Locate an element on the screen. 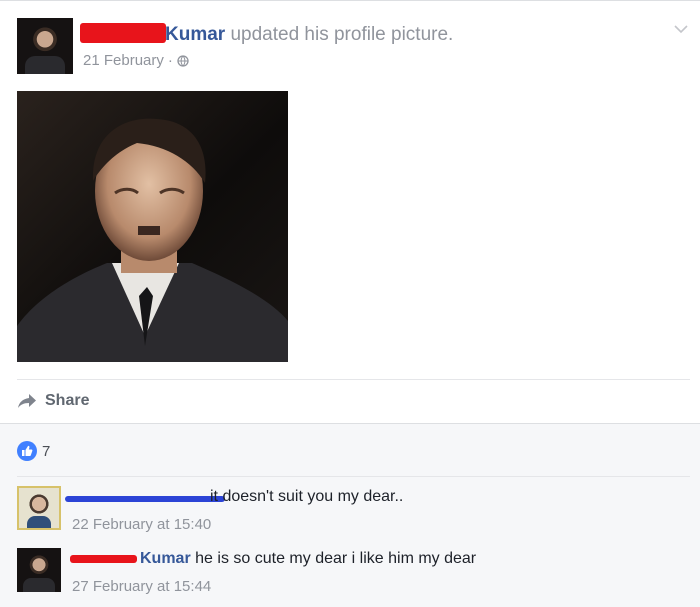  author-name-link: Kumar is located at coordinates (195, 34).